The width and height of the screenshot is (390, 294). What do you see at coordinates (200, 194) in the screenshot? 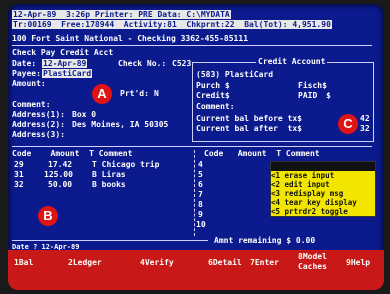
I see `split-marker: 7` at bounding box center [200, 194].